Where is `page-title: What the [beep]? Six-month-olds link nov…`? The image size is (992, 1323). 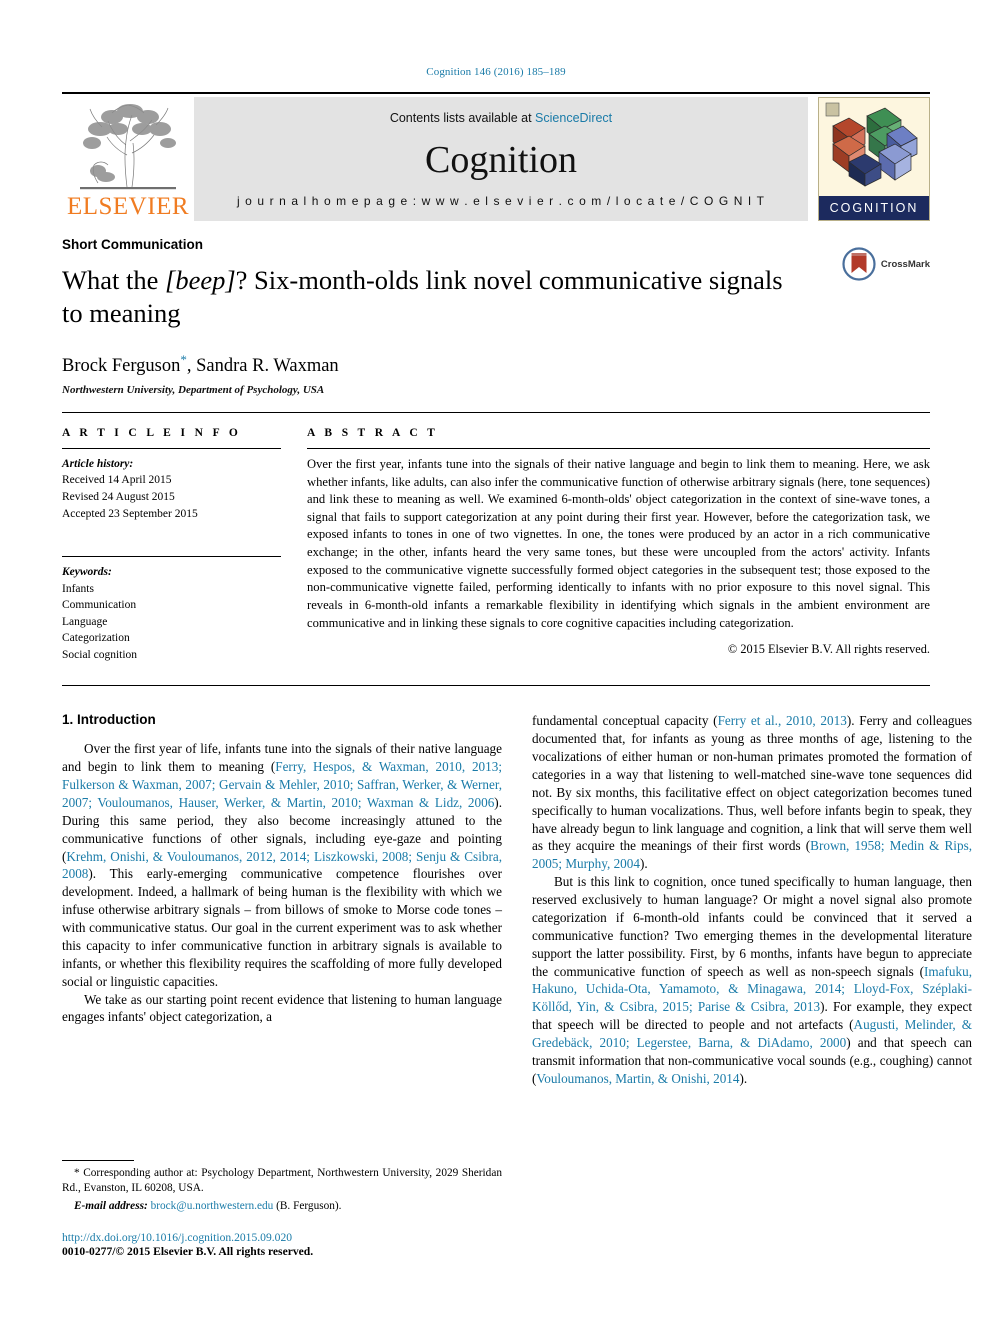 page-title: What the [beep]? Six-month-olds link nov… is located at coordinates (434, 297).